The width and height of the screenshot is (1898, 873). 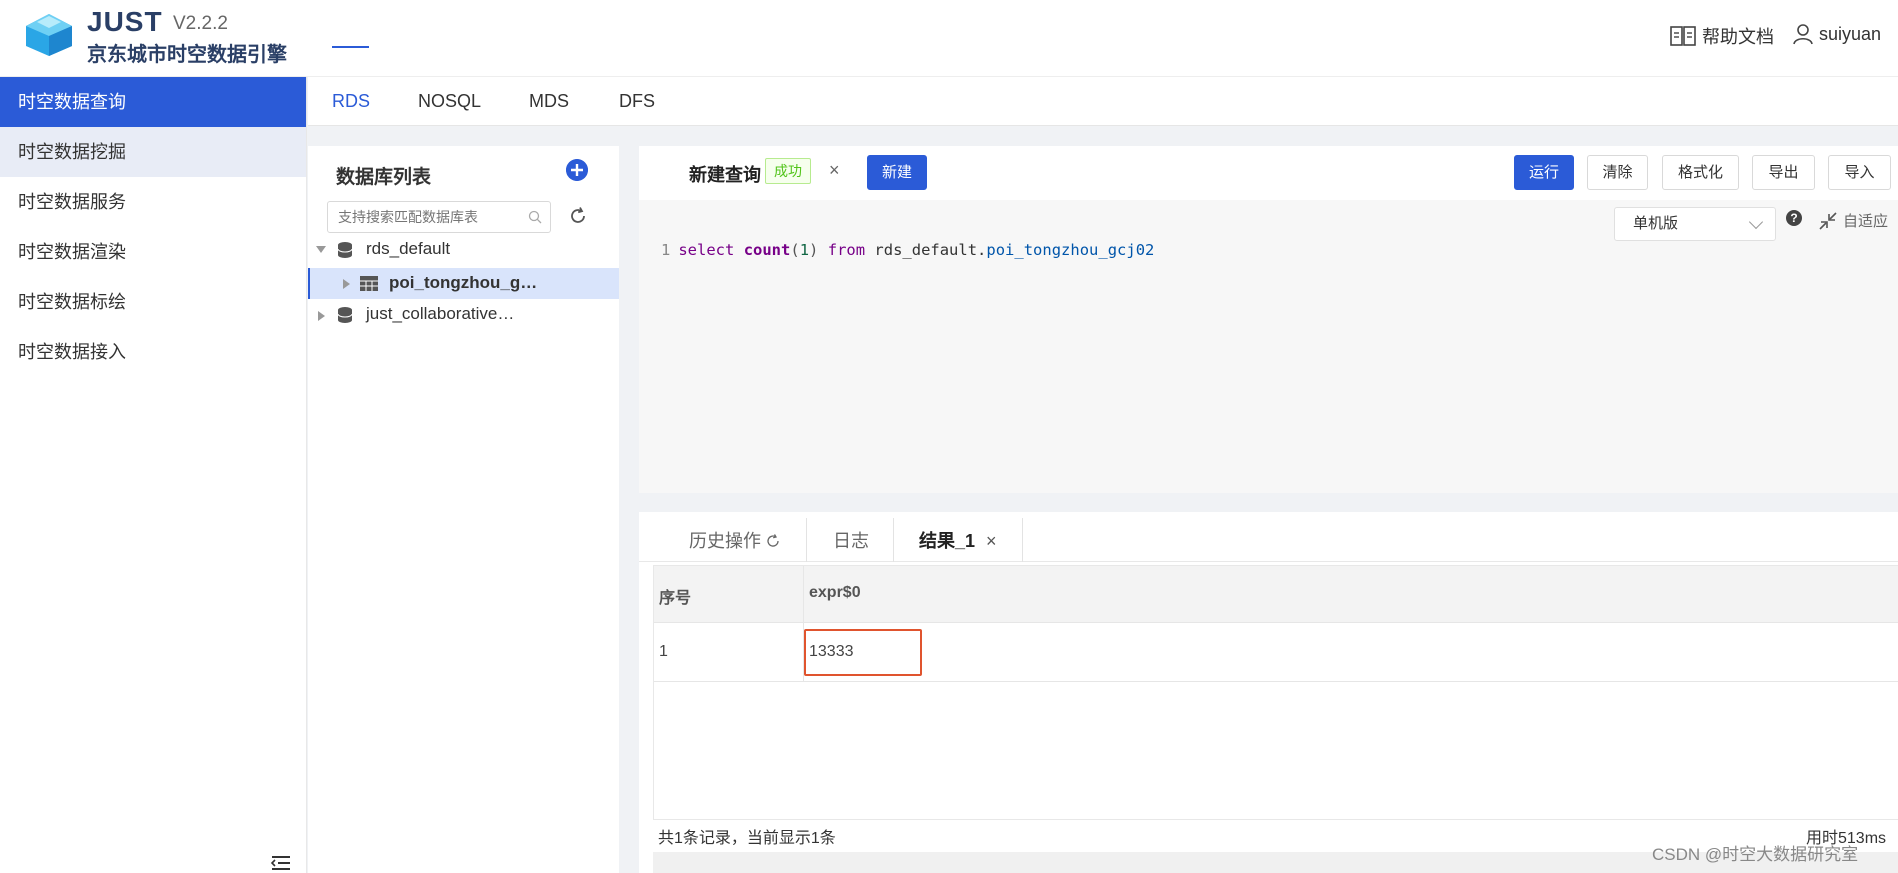 What do you see at coordinates (1866, 221) in the screenshot?
I see `autofit-label: 自适应` at bounding box center [1866, 221].